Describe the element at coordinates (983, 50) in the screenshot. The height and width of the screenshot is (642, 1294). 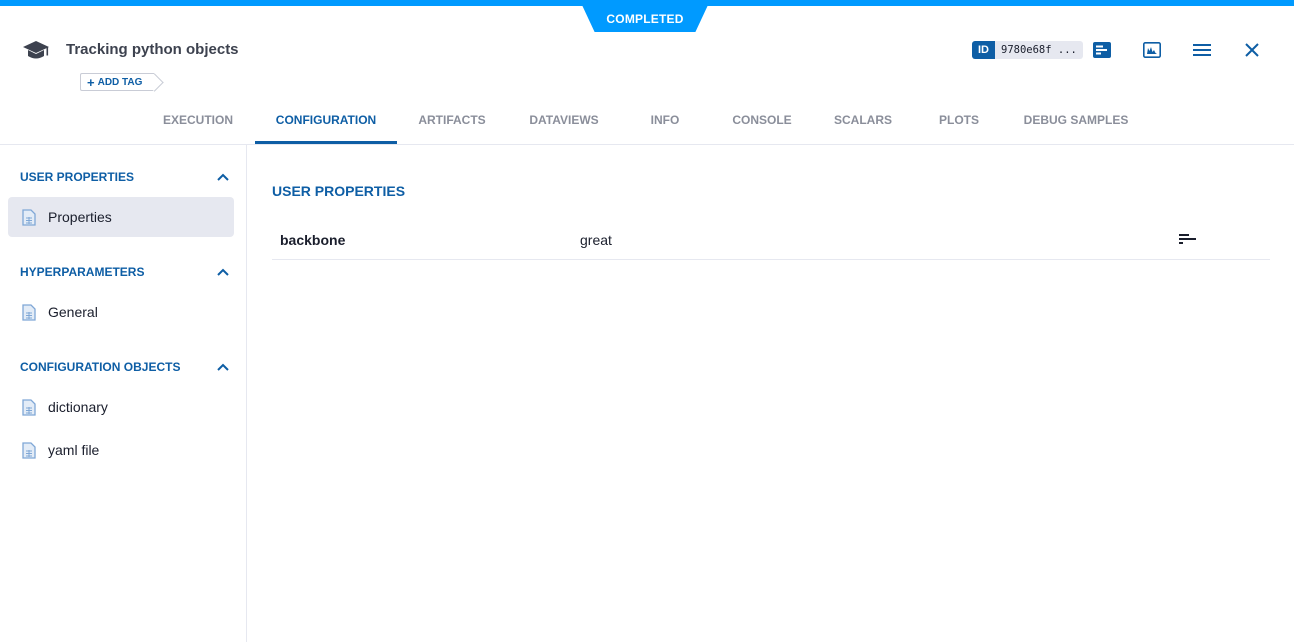
I see `id-label: ID` at that location.